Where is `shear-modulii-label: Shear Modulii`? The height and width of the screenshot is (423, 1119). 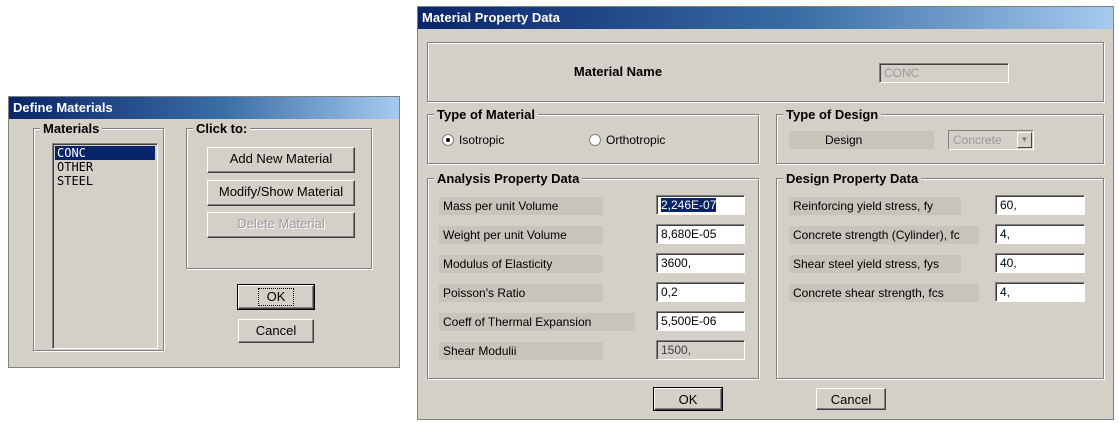
shear-modulii-label: Shear Modulii is located at coordinates (521, 351).